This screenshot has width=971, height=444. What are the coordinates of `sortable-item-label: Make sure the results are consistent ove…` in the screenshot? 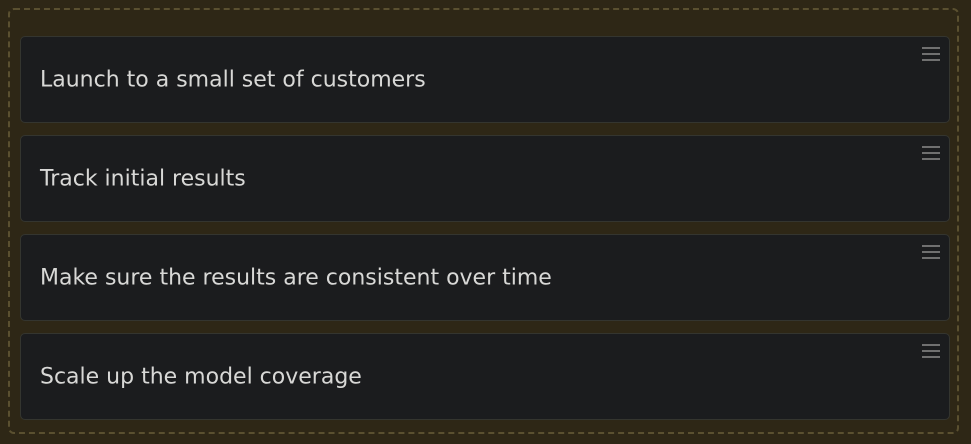 It's located at (296, 277).